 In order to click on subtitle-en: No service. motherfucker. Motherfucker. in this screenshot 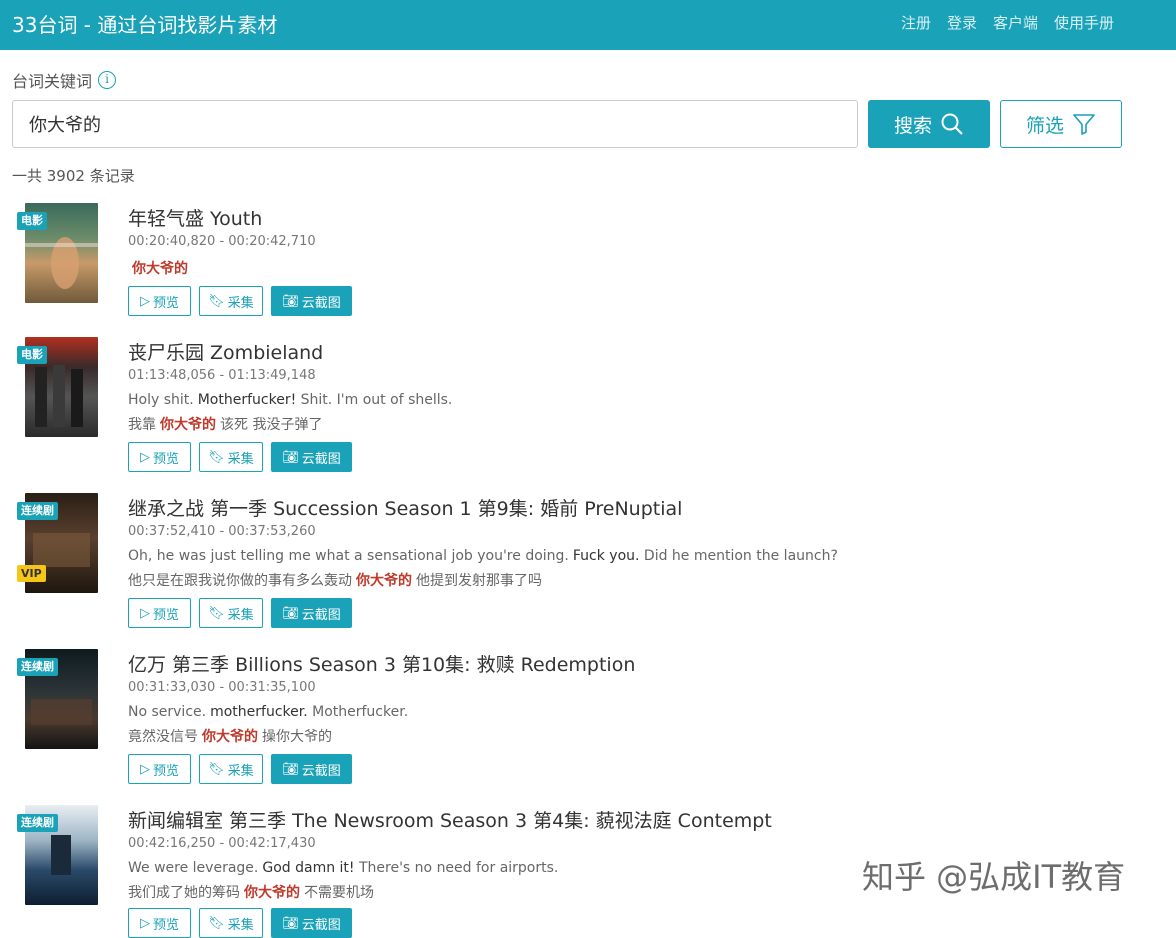, I will do `click(268, 712)`.